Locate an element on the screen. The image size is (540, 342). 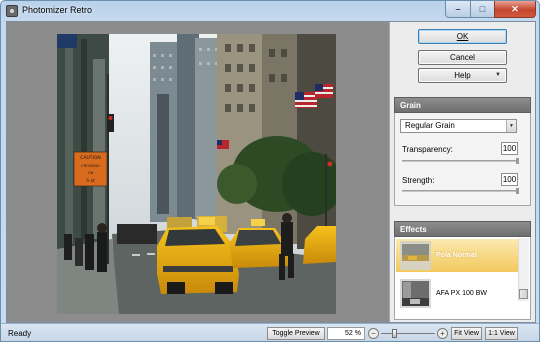
caption-buttons: – □ ✕ is located at coordinates (490, 9).